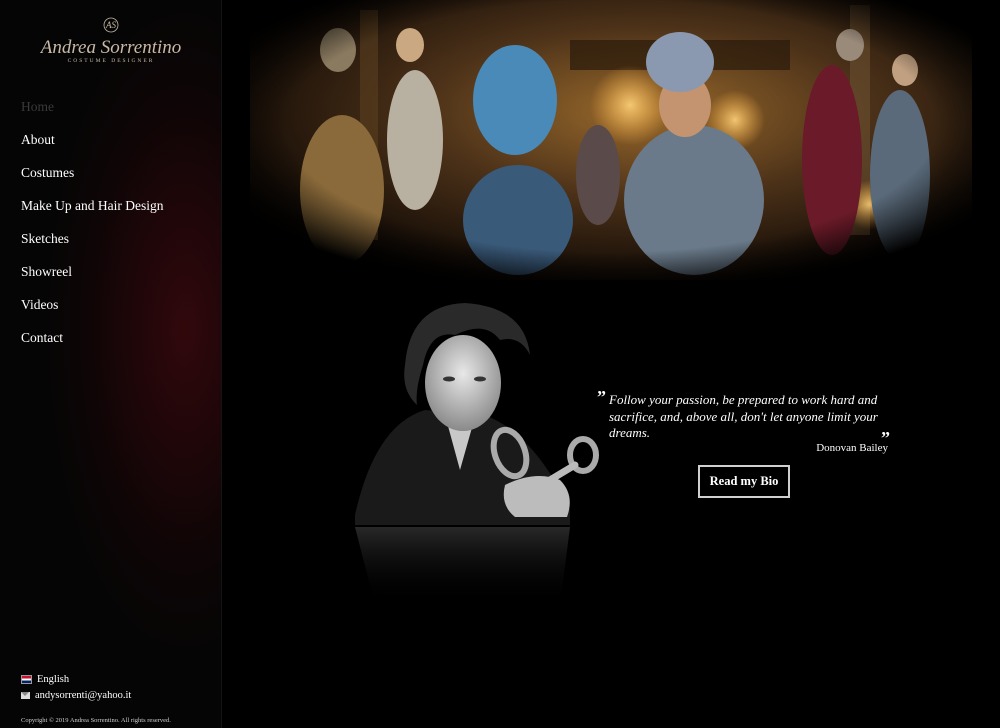  I want to click on mail-icon, so click(25, 695).